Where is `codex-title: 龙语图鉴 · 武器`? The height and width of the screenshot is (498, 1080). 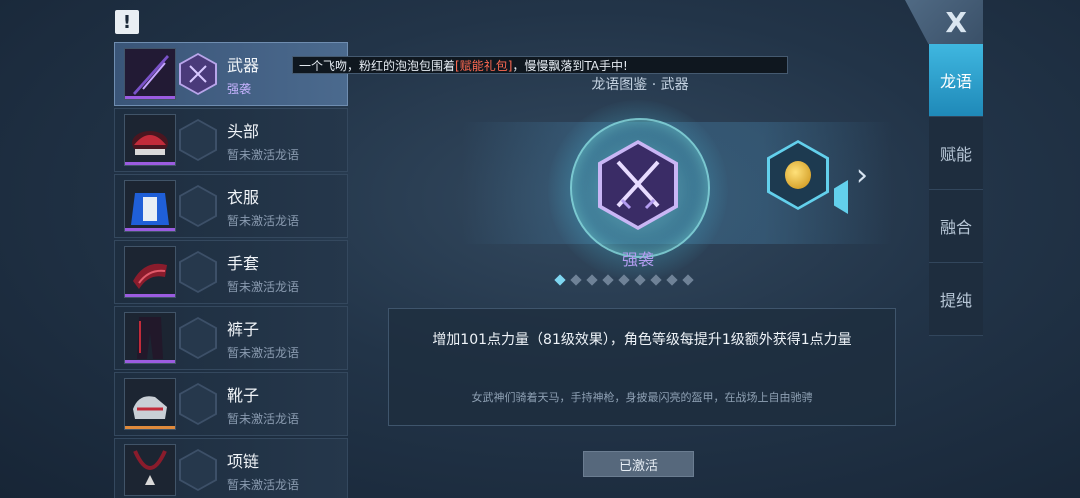 codex-title: 龙语图鉴 · 武器 is located at coordinates (640, 85).